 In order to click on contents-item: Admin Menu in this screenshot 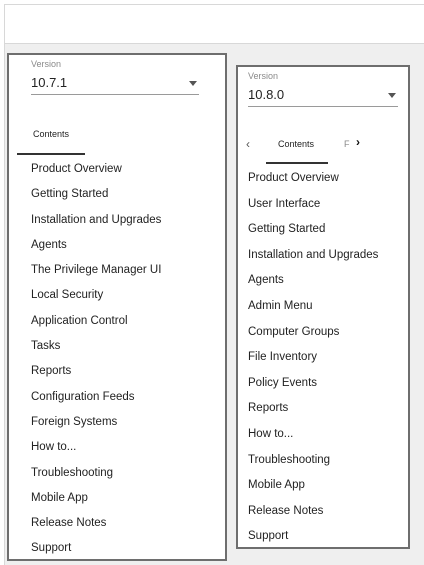, I will do `click(313, 307)`.